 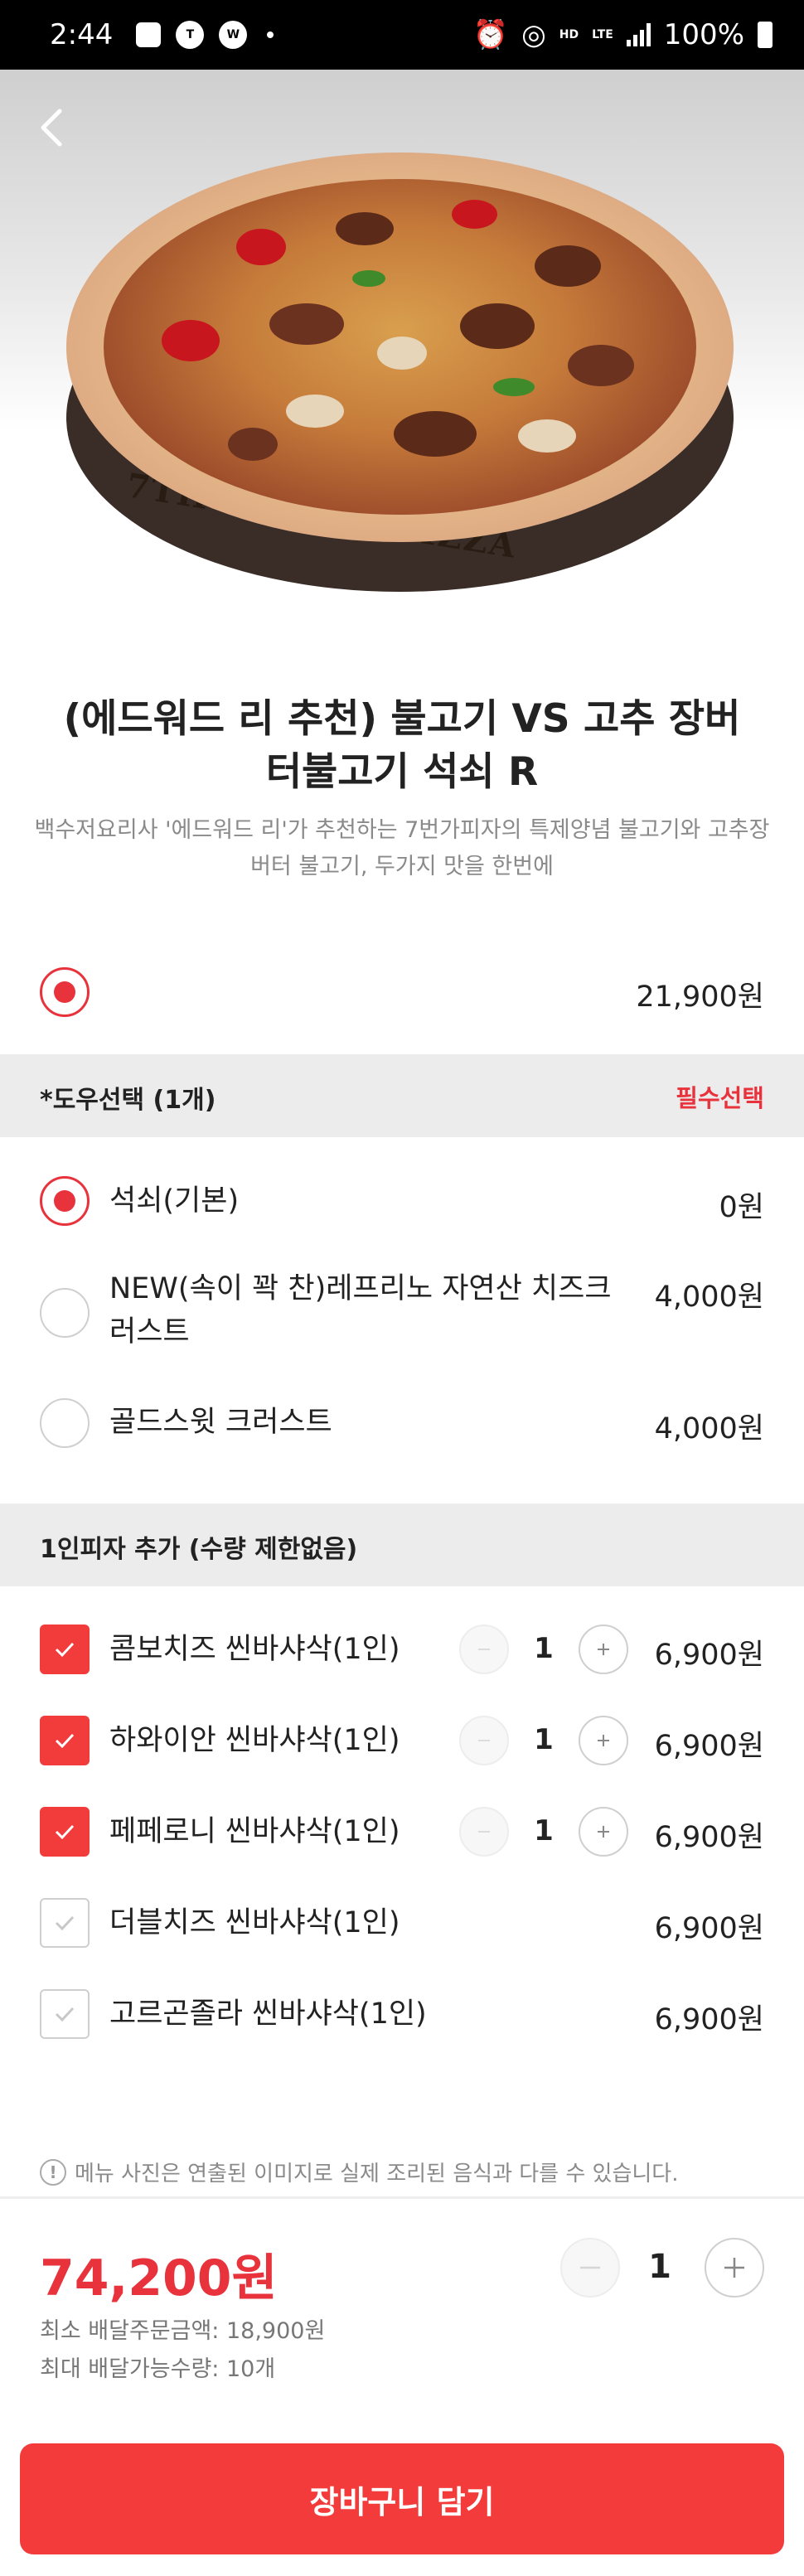 I want to click on dough-option-1-price: 4,000원, so click(x=709, y=1297).